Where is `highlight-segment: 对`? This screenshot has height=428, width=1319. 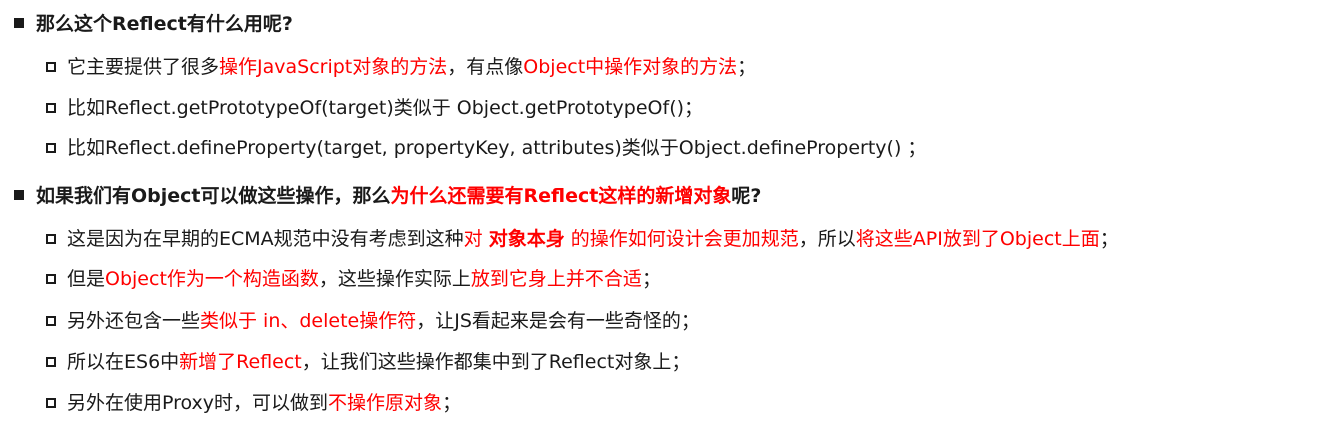
highlight-segment: 对 is located at coordinates (476, 239).